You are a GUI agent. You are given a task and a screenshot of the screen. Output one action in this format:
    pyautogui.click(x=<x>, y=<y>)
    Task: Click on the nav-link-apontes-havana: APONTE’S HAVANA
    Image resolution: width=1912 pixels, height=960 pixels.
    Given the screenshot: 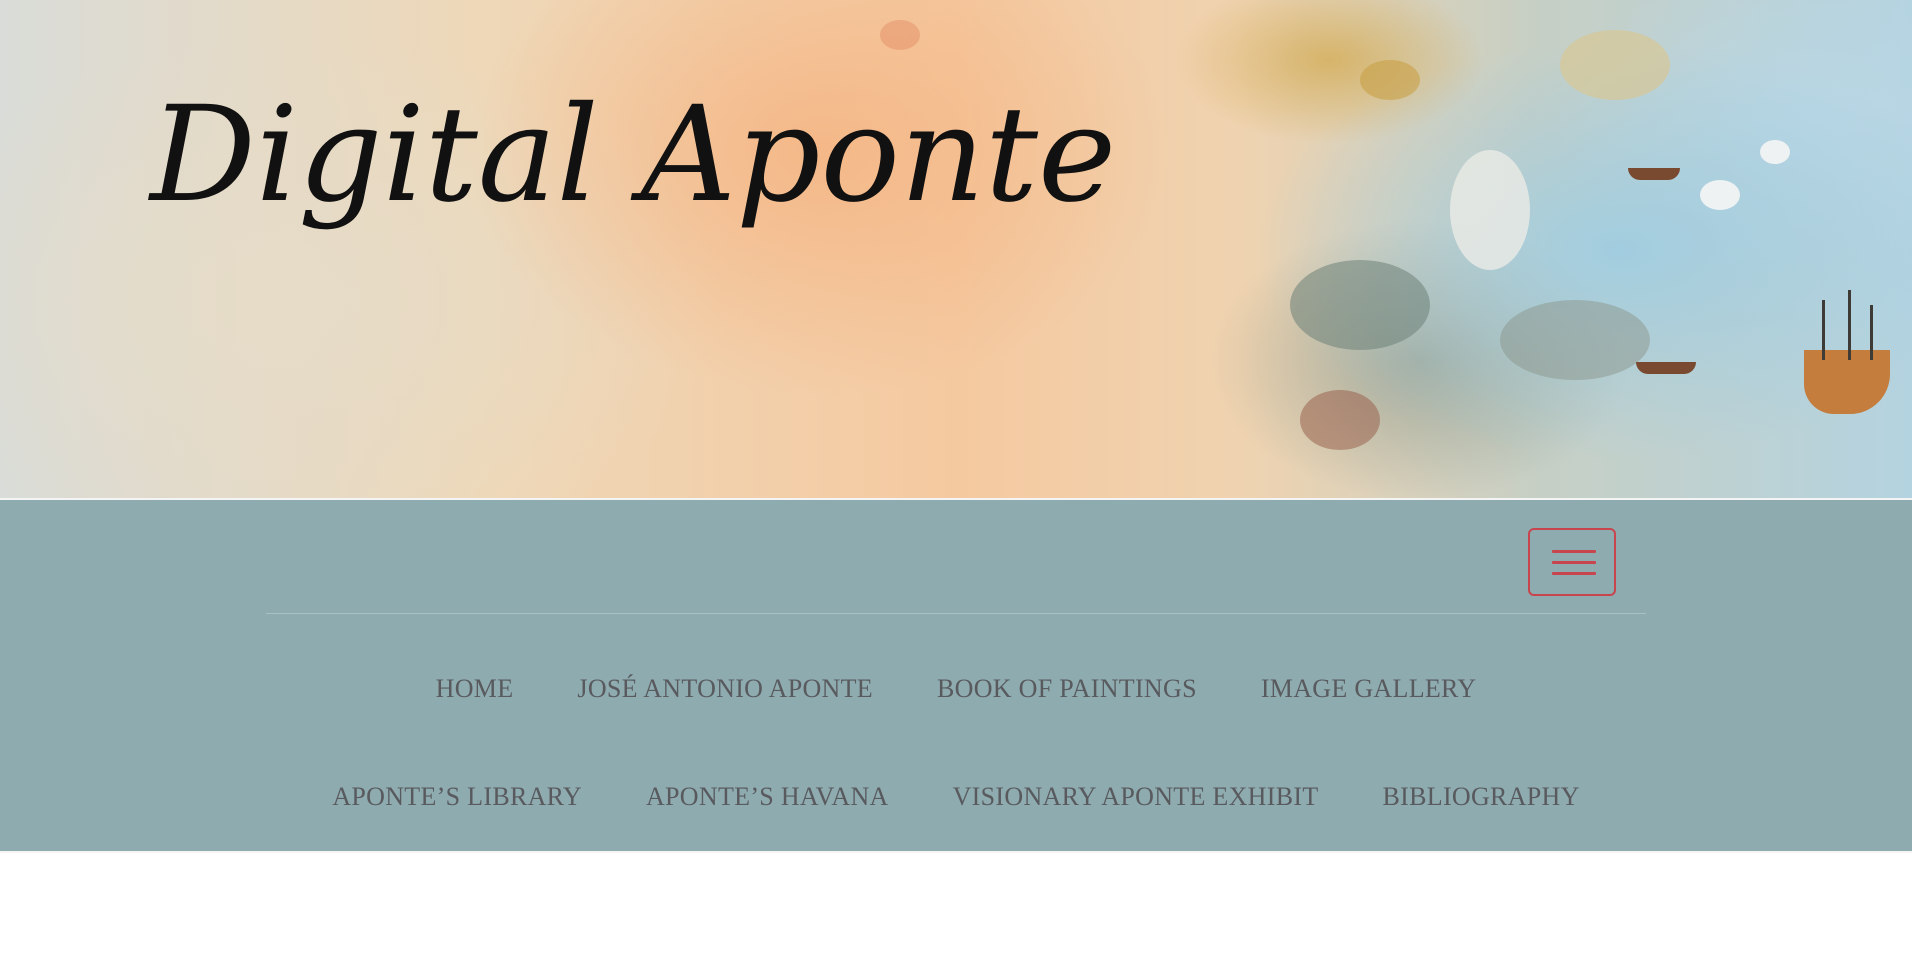 What is the action you would take?
    pyautogui.click(x=767, y=797)
    